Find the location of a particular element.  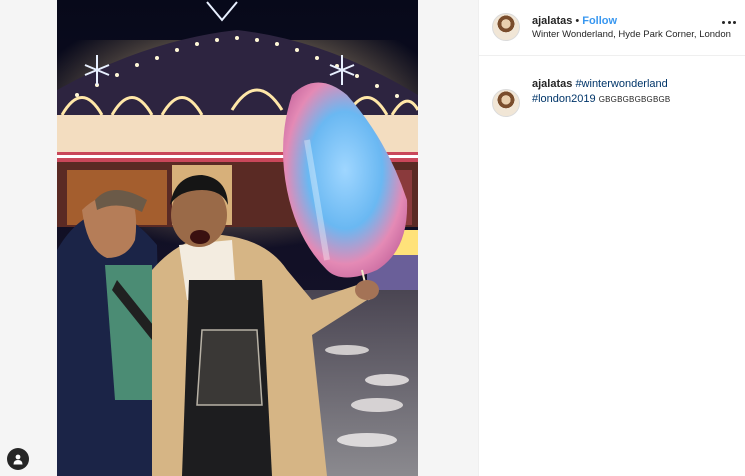

caption-username: ajalatas is located at coordinates (552, 84).